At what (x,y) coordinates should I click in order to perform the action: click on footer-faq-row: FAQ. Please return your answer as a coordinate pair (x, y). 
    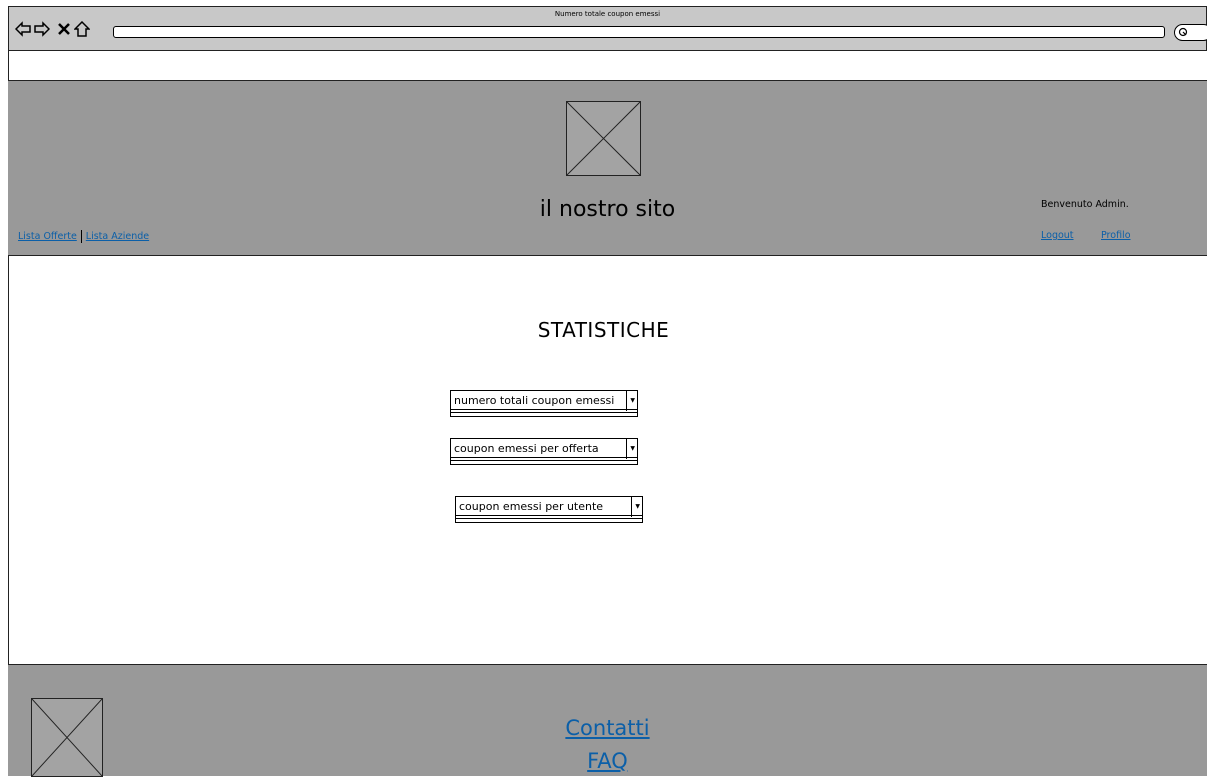
    Looking at the image, I should click on (607, 761).